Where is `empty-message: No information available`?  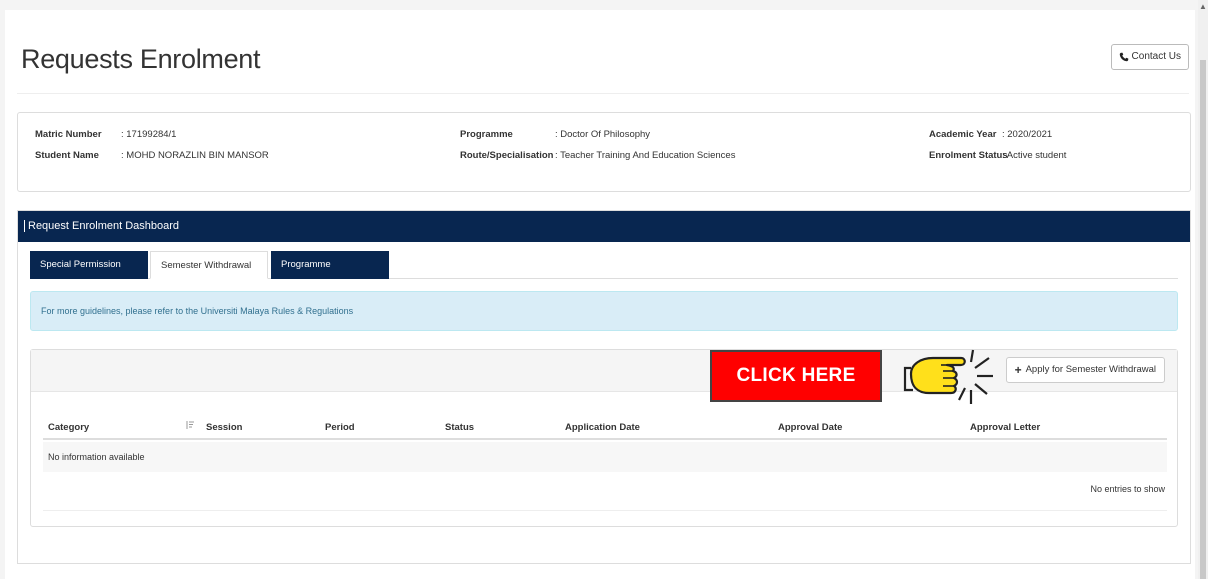
empty-message: No information available is located at coordinates (96, 457).